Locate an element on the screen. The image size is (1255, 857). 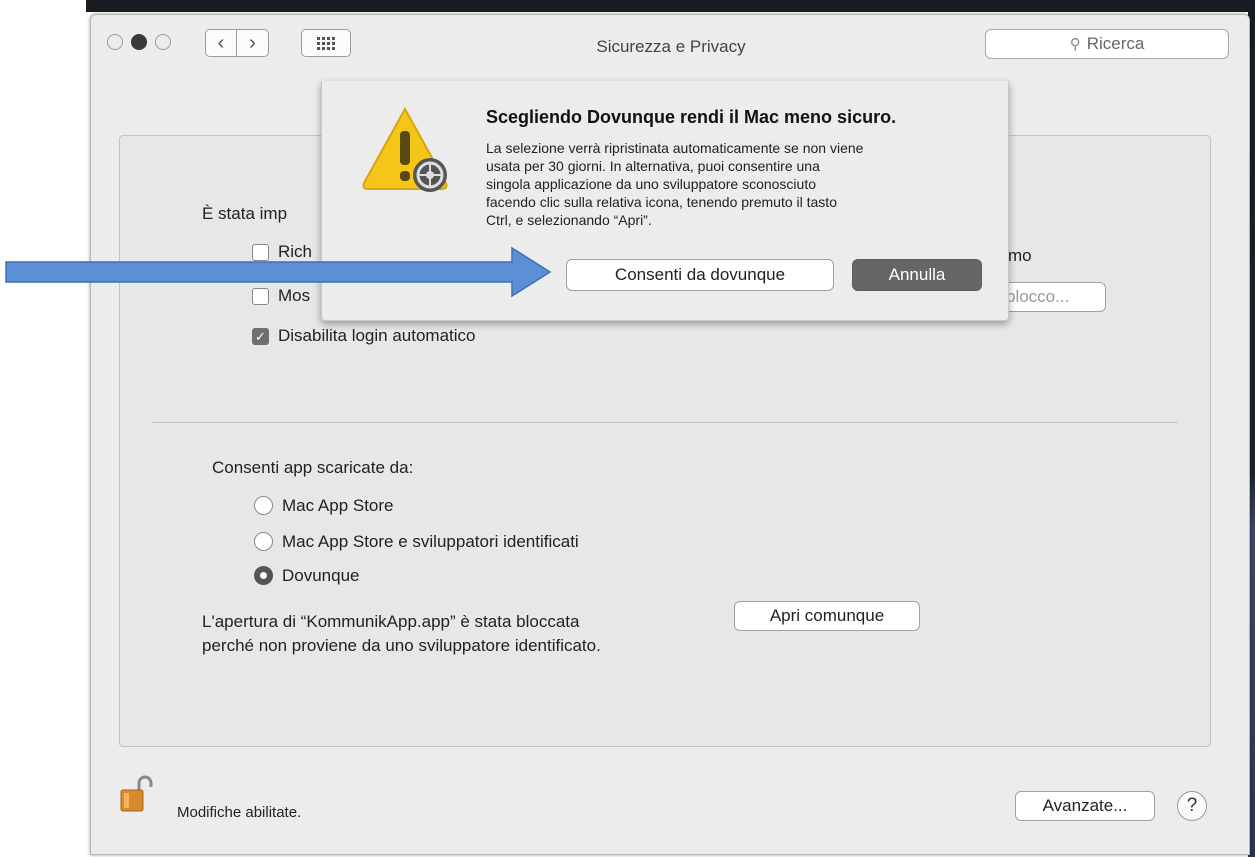
allow-from-anywhere-button: Consenti da dovunque is located at coordinates (700, 275).